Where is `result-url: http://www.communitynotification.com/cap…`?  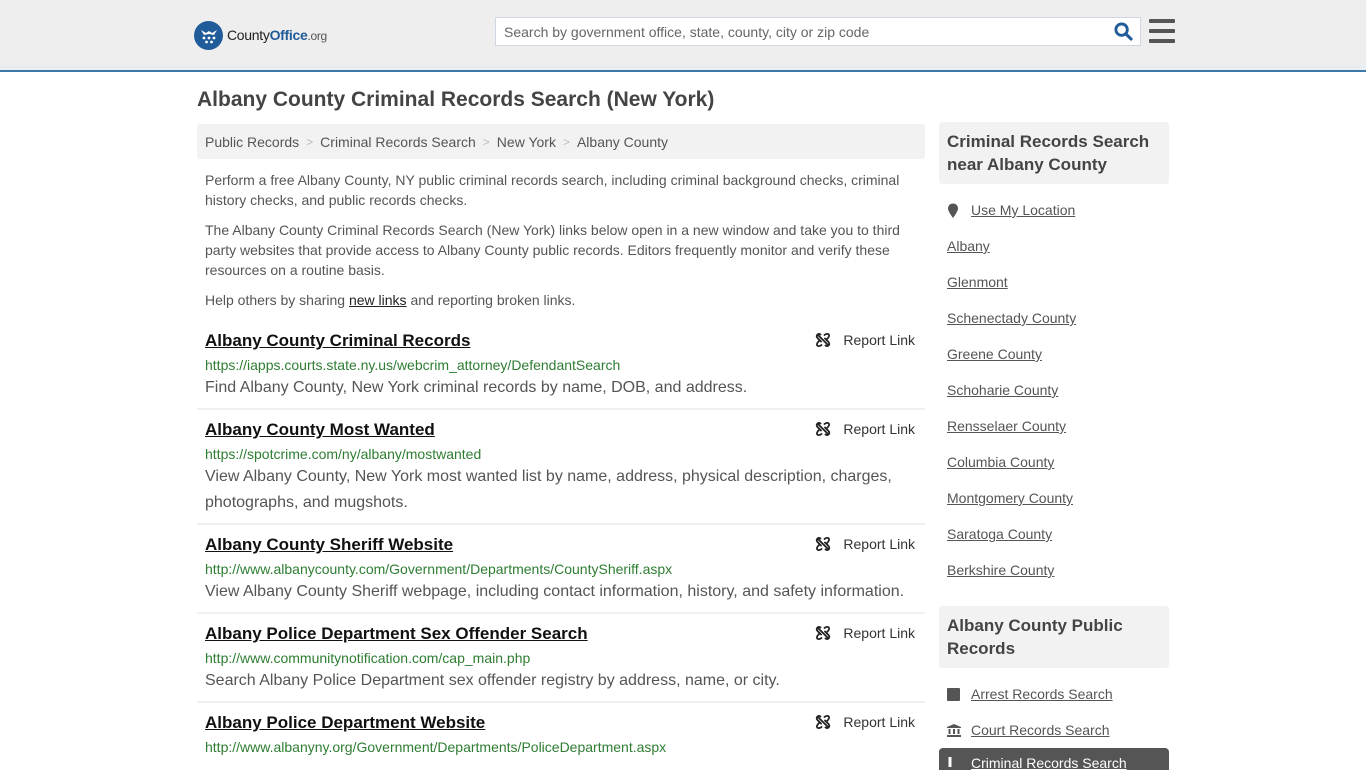
result-url: http://www.communitynotification.com/cap… is located at coordinates (561, 658).